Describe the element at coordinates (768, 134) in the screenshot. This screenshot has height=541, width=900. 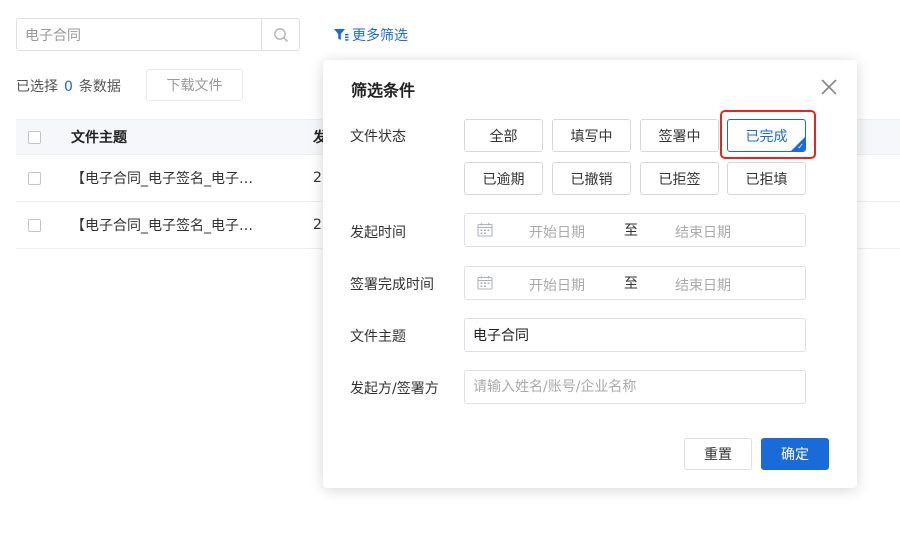
I see `highlight-box` at that location.